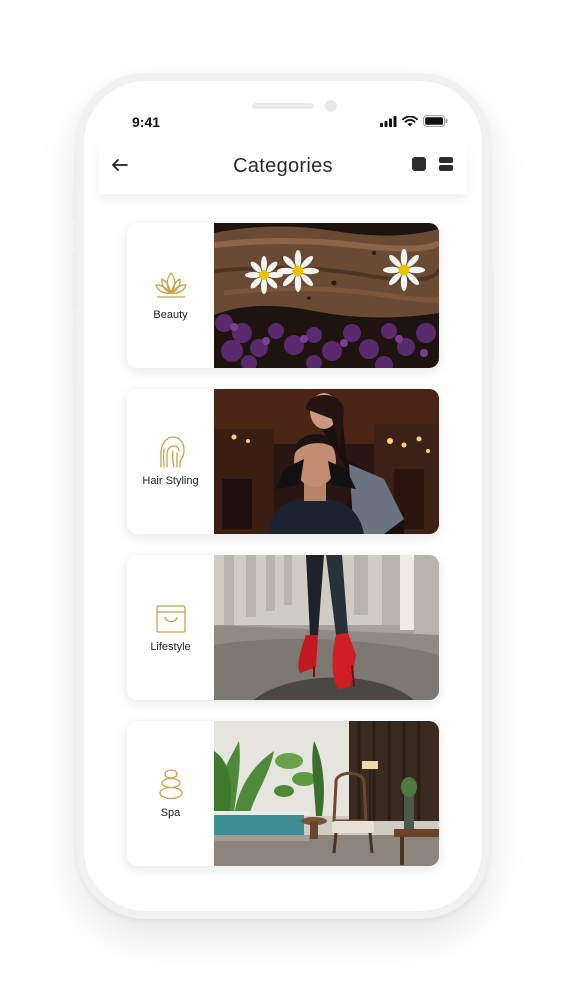 The width and height of the screenshot is (566, 995). What do you see at coordinates (75, 356) in the screenshot?
I see `phone-volume-down-button` at bounding box center [75, 356].